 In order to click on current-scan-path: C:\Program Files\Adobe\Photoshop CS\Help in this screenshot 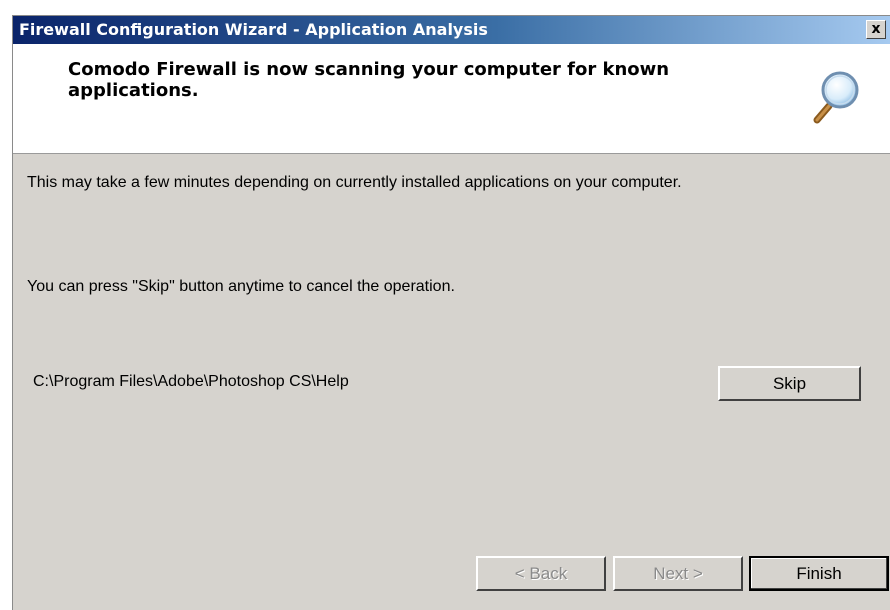, I will do `click(191, 381)`.